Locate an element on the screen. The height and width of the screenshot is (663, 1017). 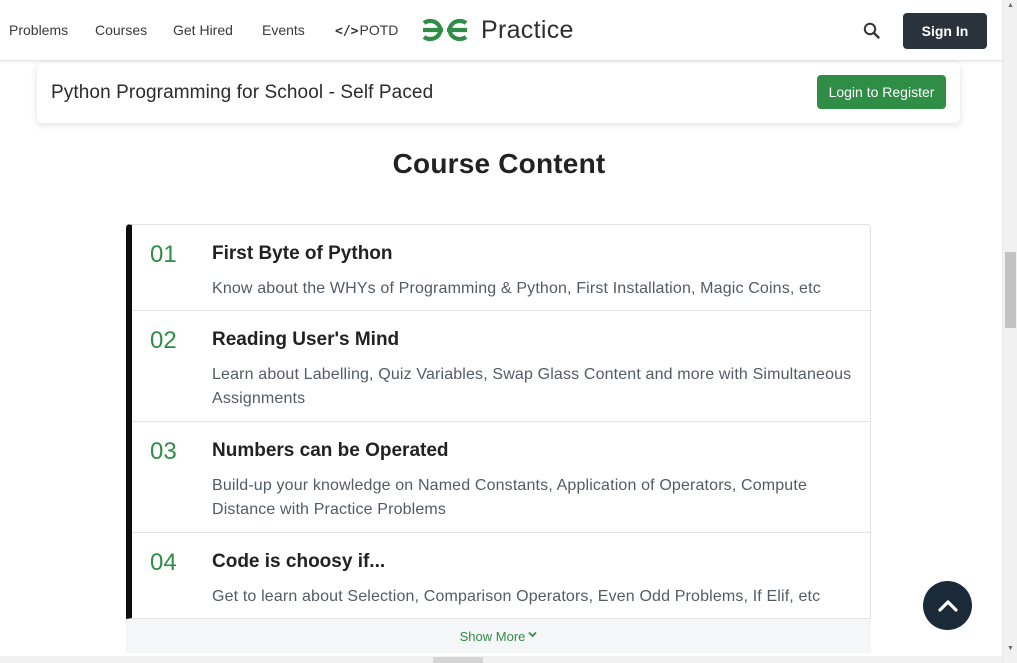
item-number: 02 is located at coordinates (163, 340).